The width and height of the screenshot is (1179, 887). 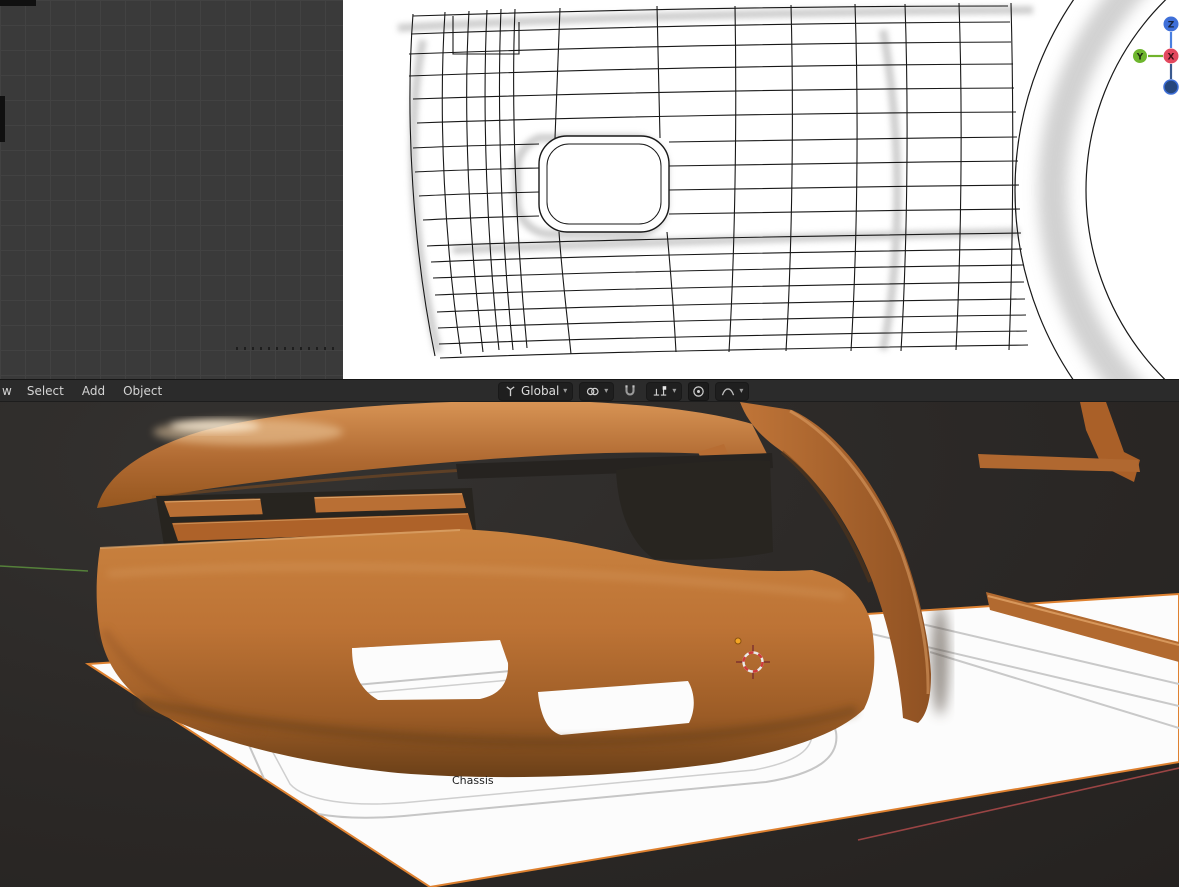 What do you see at coordinates (738, 641) in the screenshot?
I see `object-origin-dot` at bounding box center [738, 641].